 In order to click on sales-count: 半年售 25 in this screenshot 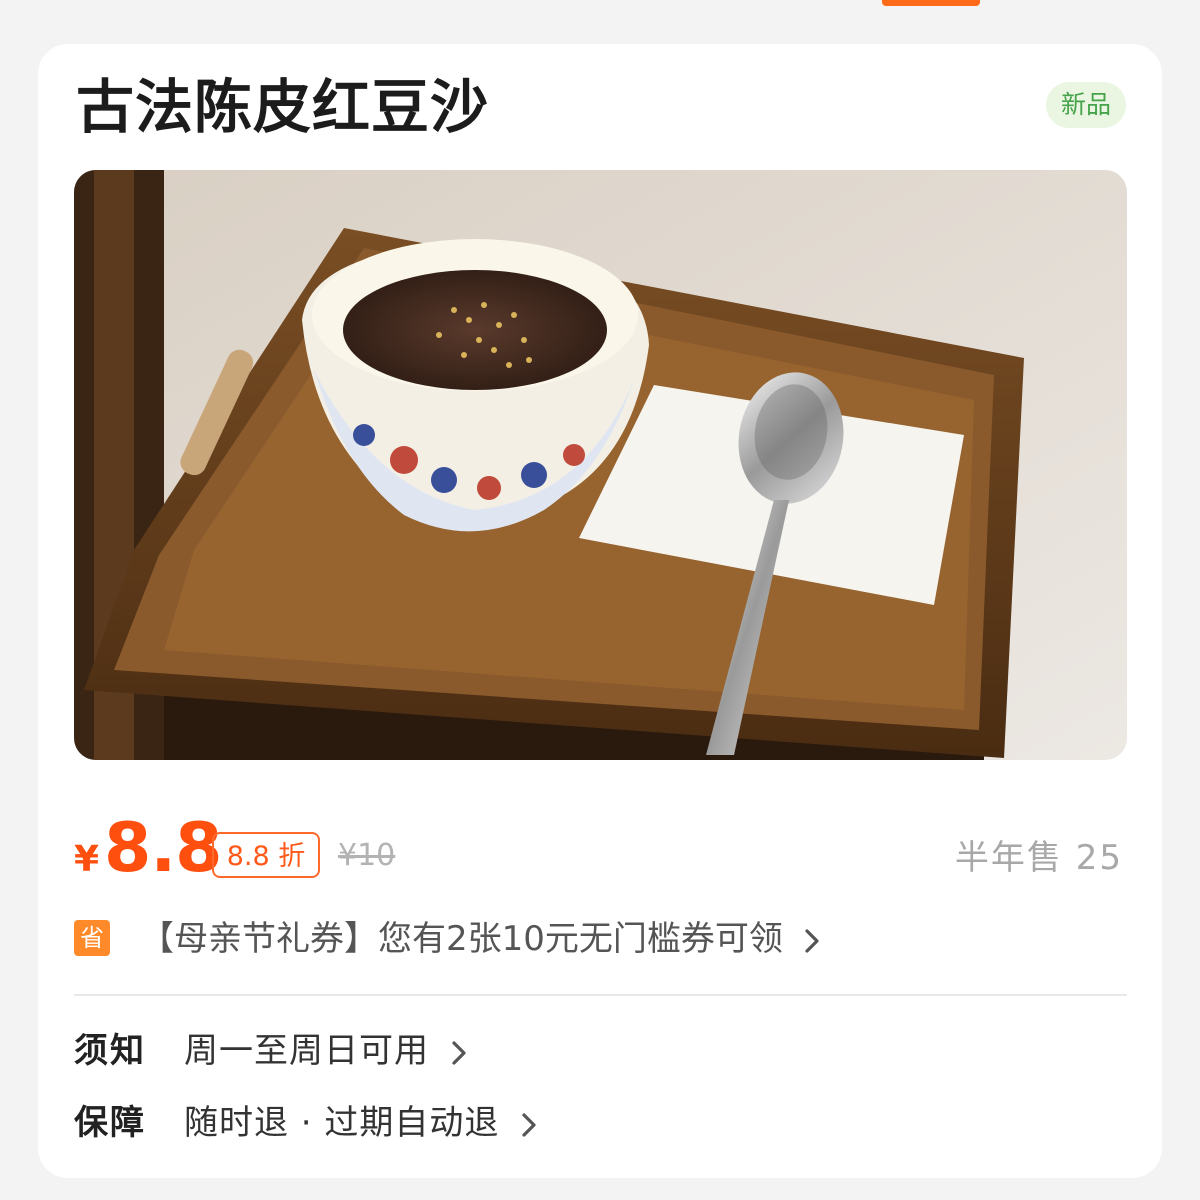, I will do `click(1038, 858)`.